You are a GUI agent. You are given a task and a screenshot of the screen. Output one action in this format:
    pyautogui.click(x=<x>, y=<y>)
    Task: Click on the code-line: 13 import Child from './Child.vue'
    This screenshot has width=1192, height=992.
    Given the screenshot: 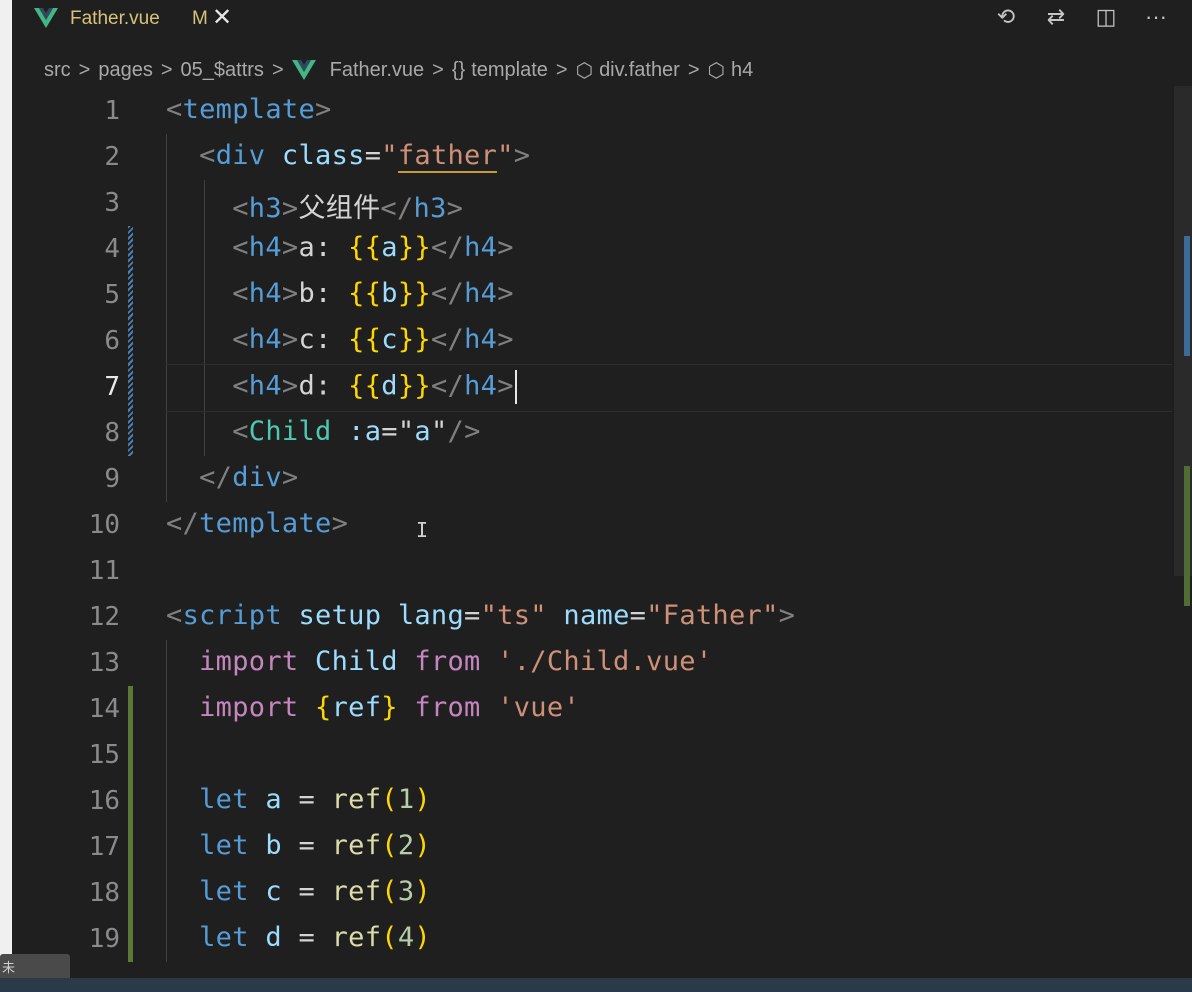 What is the action you would take?
    pyautogui.click(x=592, y=663)
    